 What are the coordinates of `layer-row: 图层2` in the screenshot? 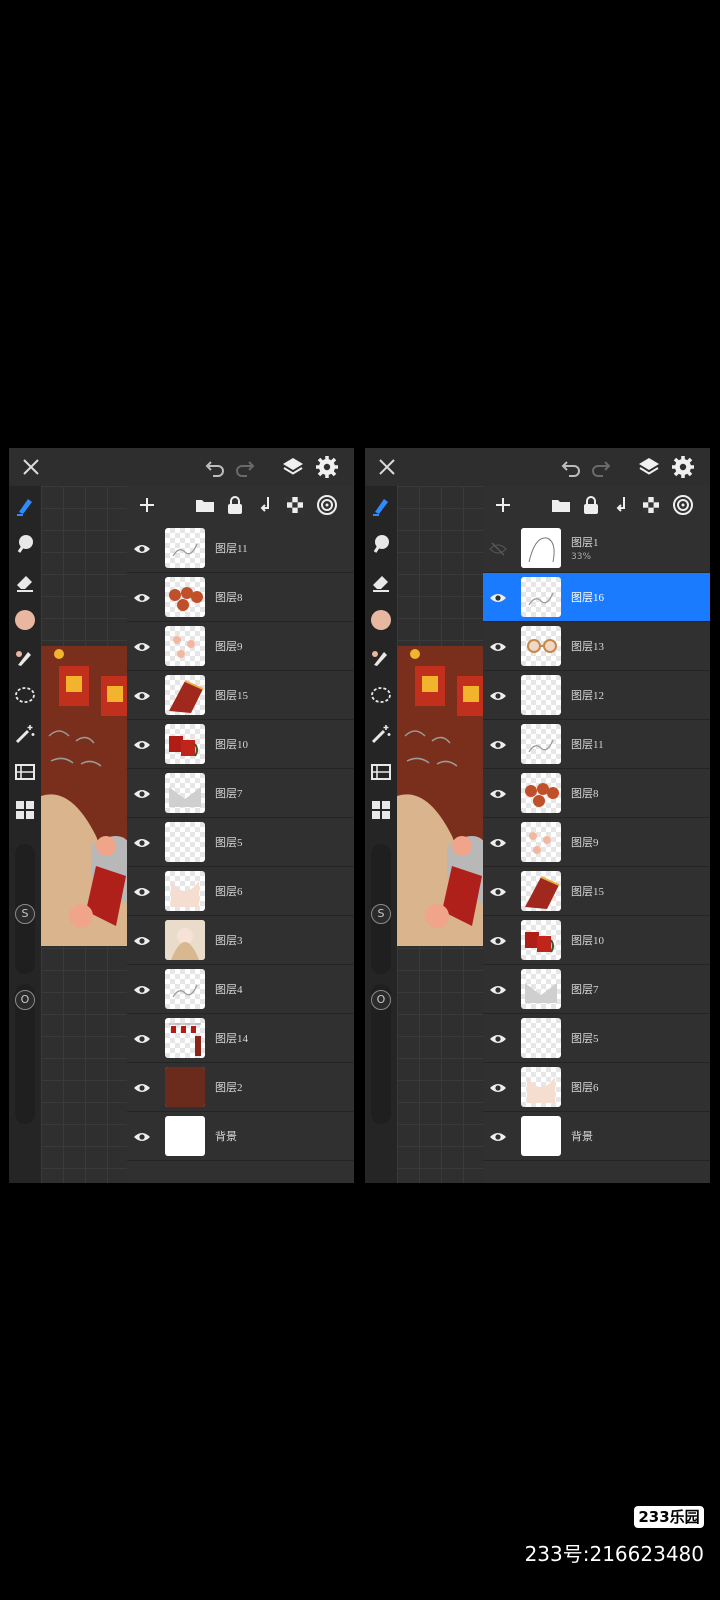 It's located at (240, 1087).